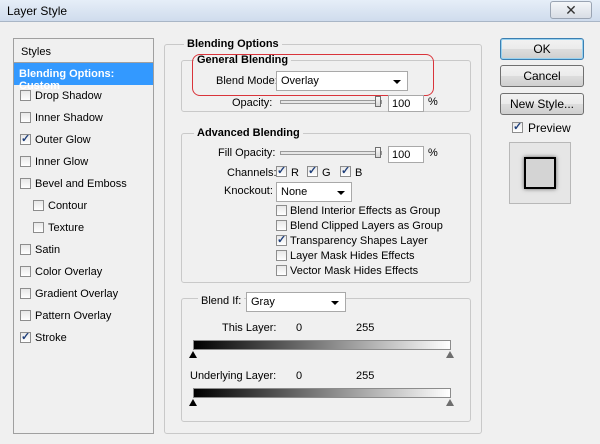 Image resolution: width=600 pixels, height=444 pixels. Describe the element at coordinates (25, 249) in the screenshot. I see `satin-checkbox` at that location.